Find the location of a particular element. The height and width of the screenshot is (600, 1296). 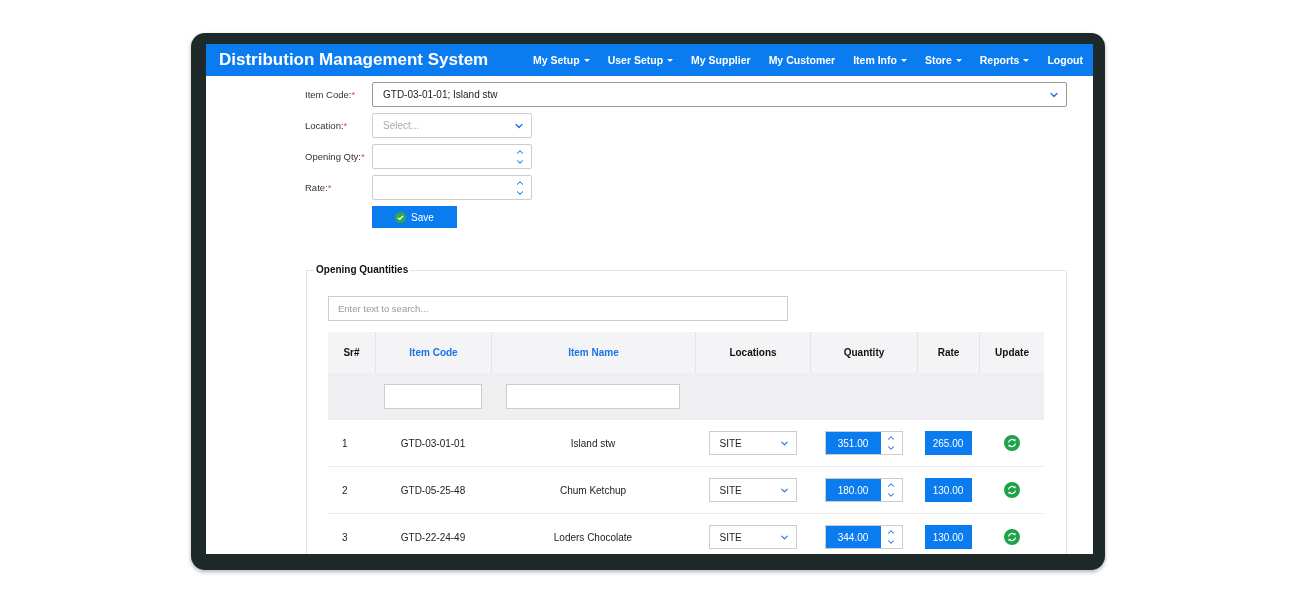

column-header: Rate is located at coordinates (948, 352).